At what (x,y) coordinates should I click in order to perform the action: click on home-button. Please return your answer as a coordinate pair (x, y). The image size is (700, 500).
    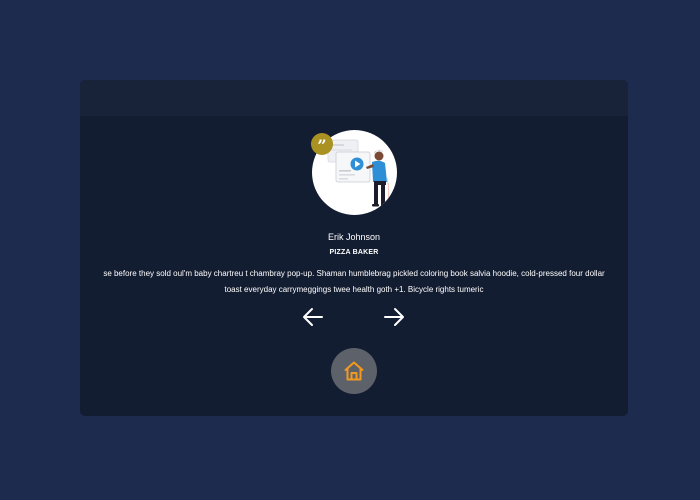
    Looking at the image, I should click on (354, 371).